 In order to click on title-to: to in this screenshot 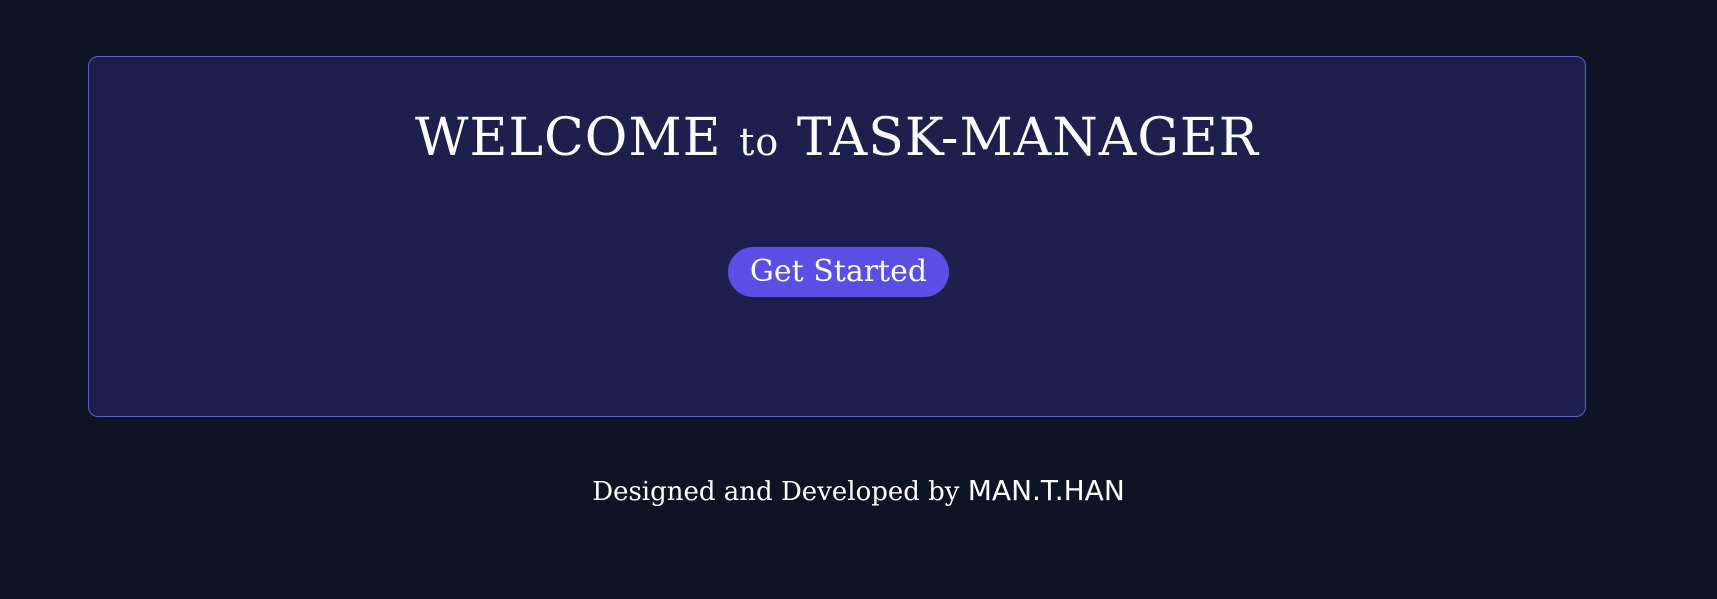, I will do `click(759, 142)`.